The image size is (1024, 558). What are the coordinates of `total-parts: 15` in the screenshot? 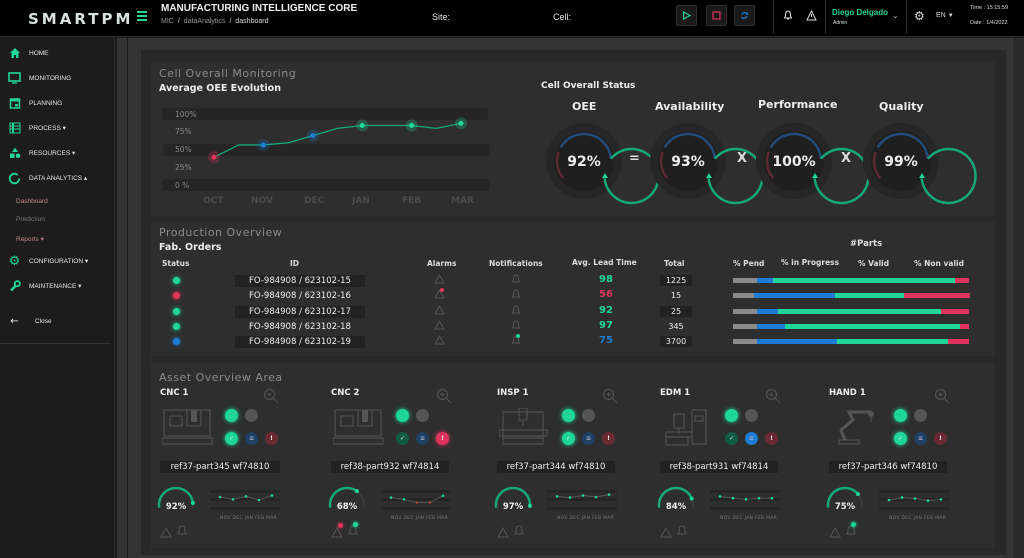 It's located at (676, 295).